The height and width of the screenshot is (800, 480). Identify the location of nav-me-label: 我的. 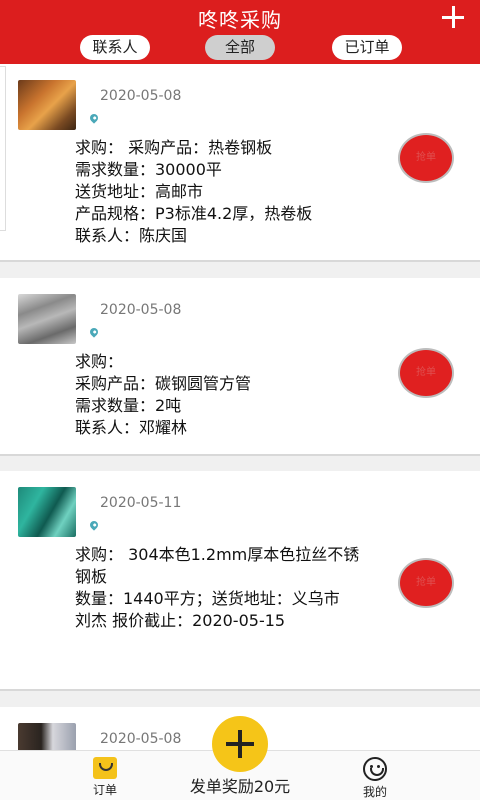
(374, 792).